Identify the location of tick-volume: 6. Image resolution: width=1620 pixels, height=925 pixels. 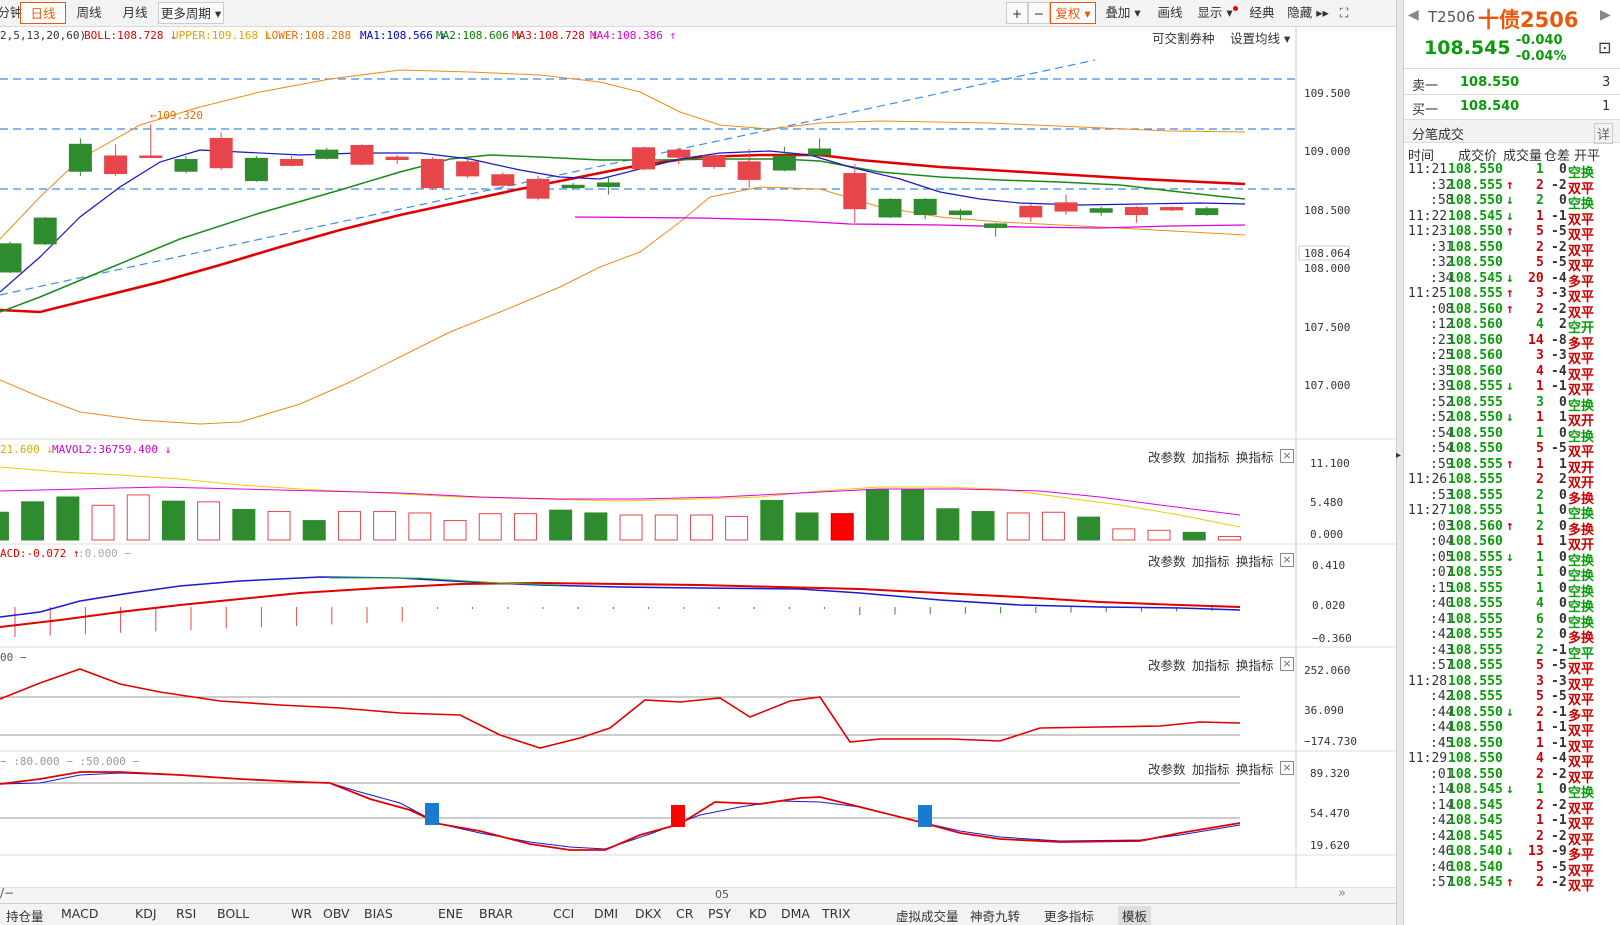
(1540, 619).